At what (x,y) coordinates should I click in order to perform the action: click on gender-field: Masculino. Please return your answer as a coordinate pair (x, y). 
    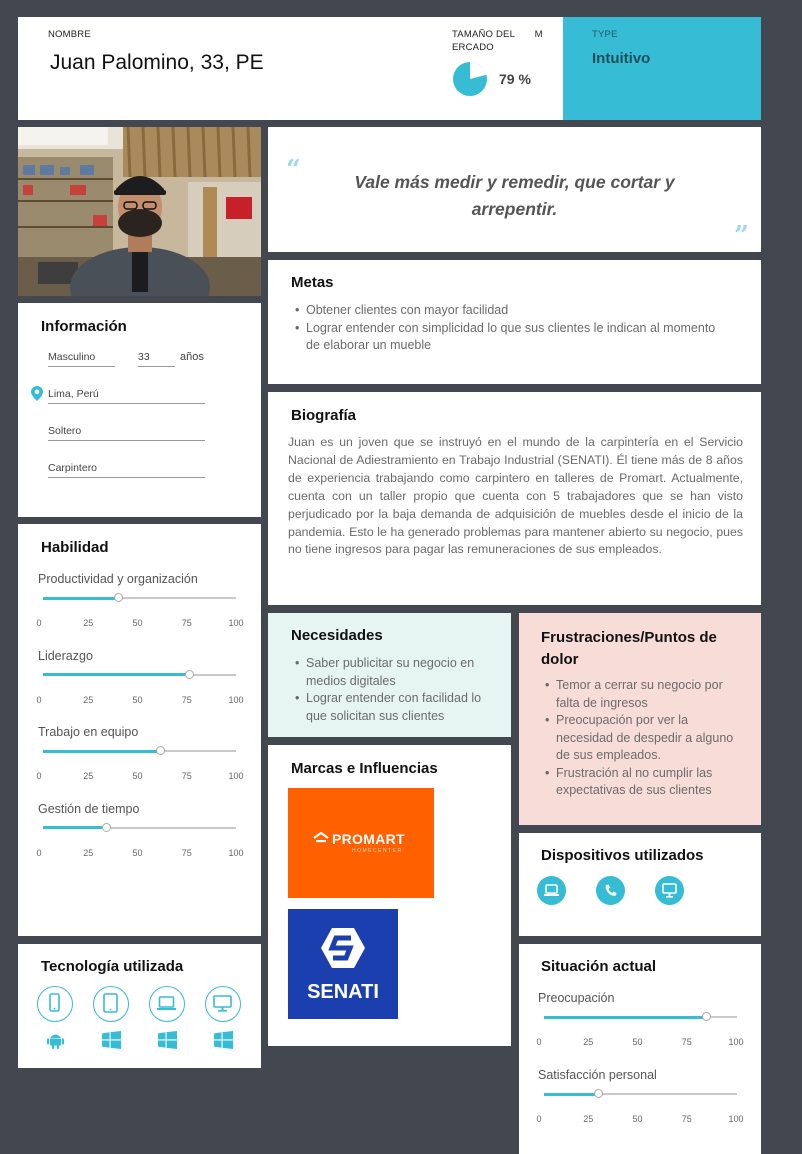
    Looking at the image, I should click on (81, 359).